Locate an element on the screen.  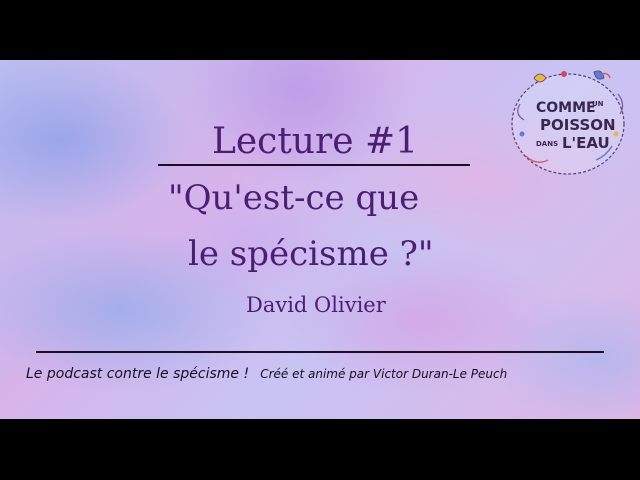
podcast-credit: Créé et animé par Victor Duran-Le Peuch is located at coordinates (384, 374).